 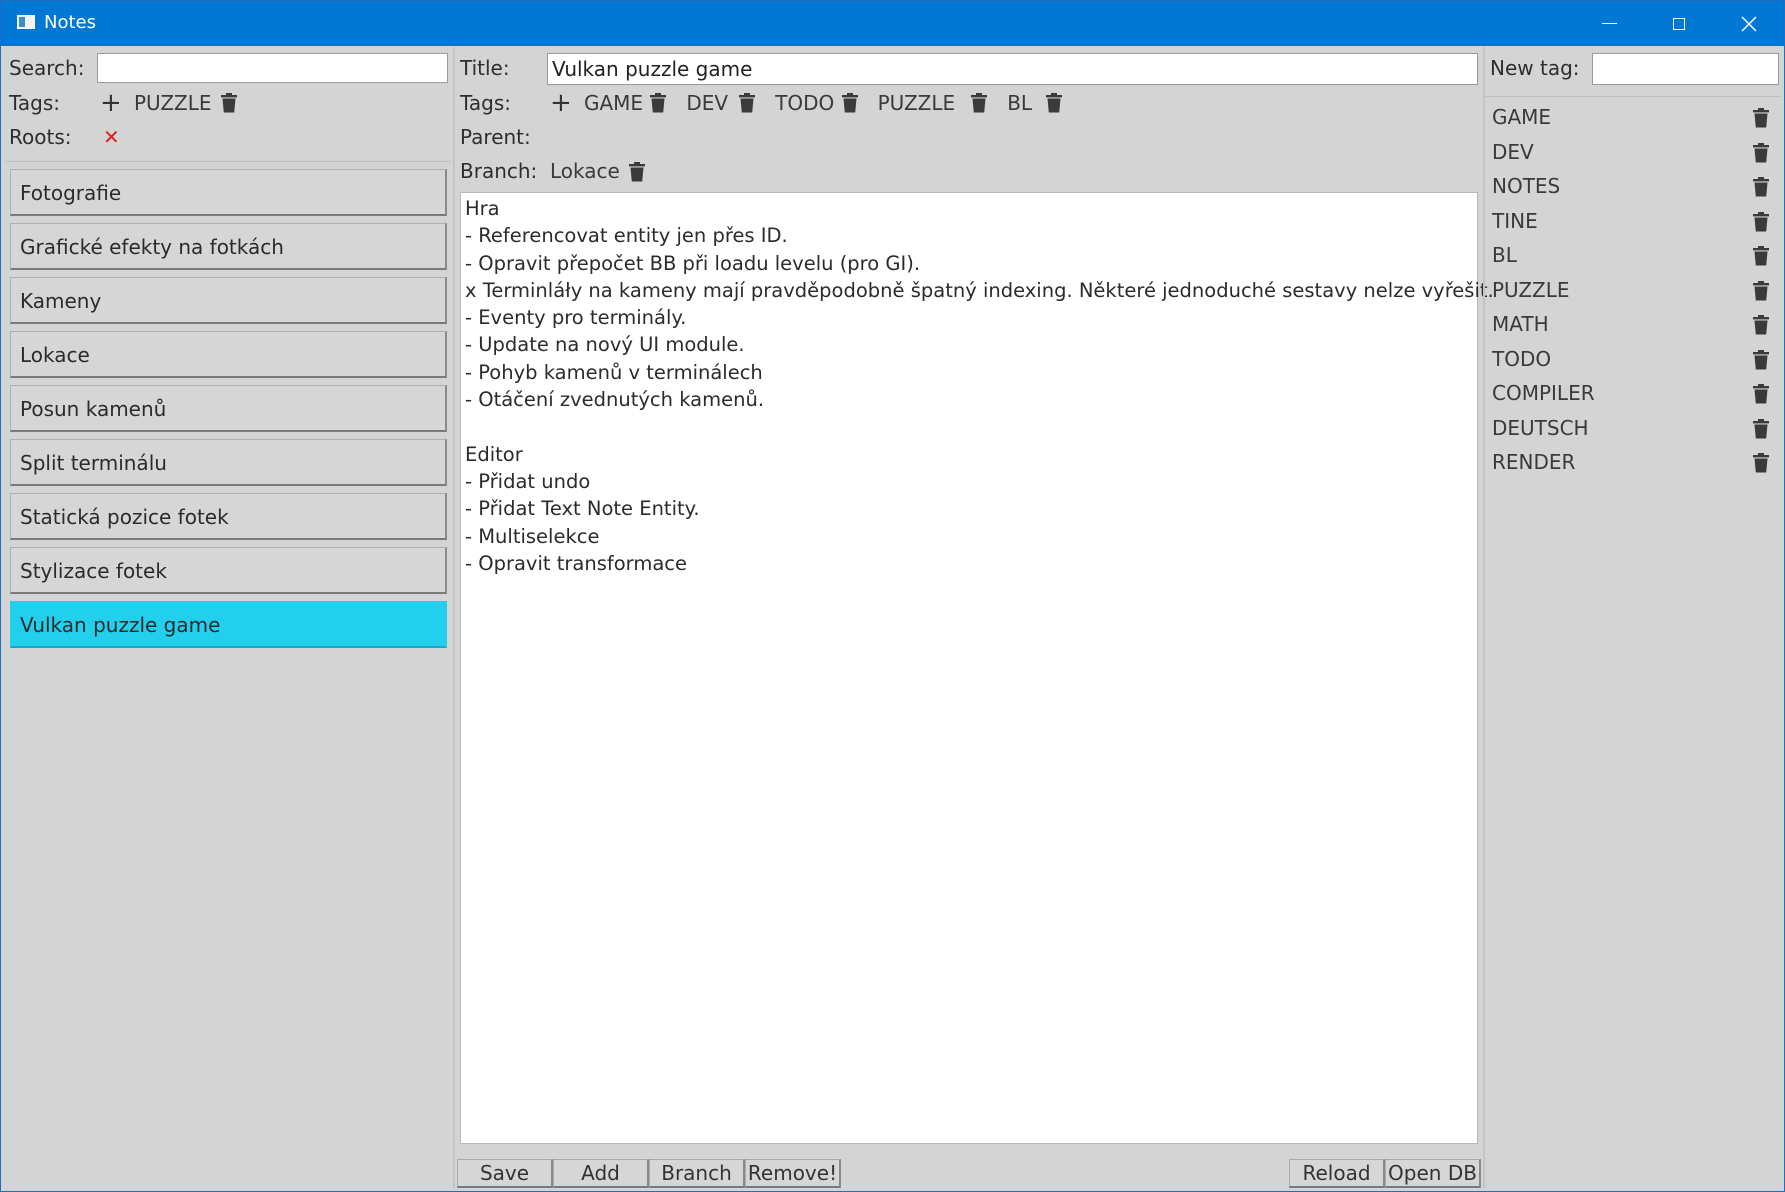 I want to click on save-button: Save, so click(x=505, y=1173).